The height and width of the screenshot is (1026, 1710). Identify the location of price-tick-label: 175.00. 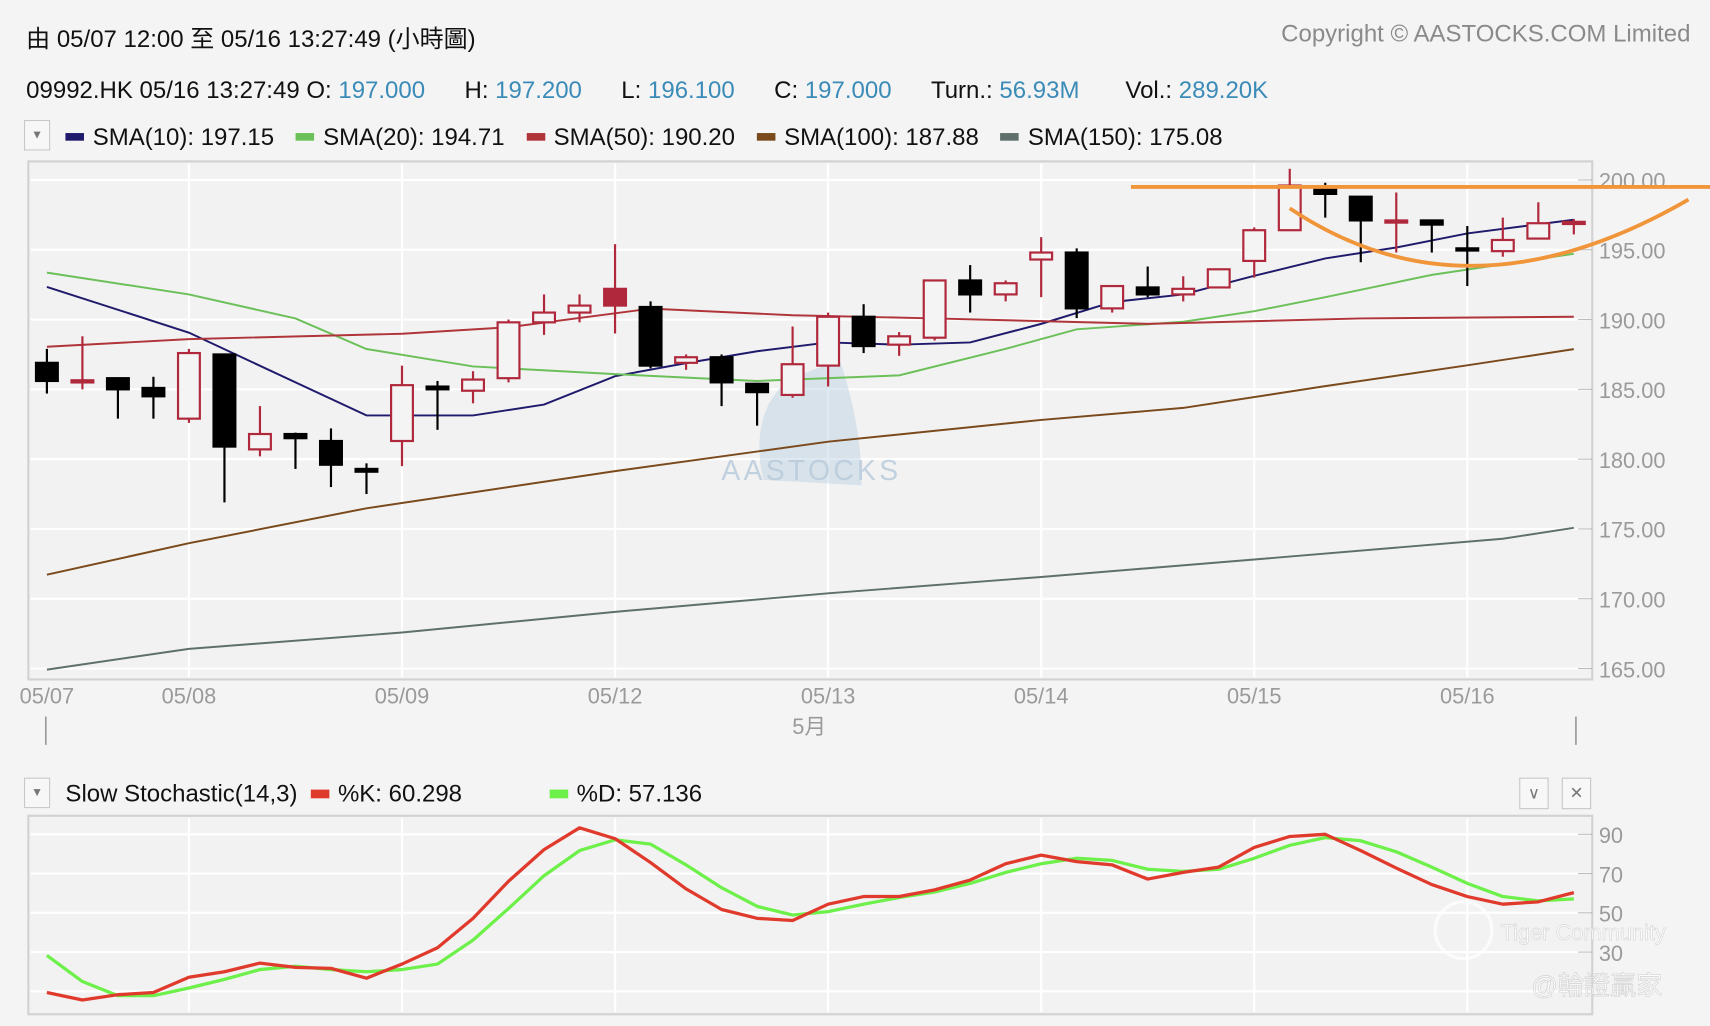
(1632, 530).